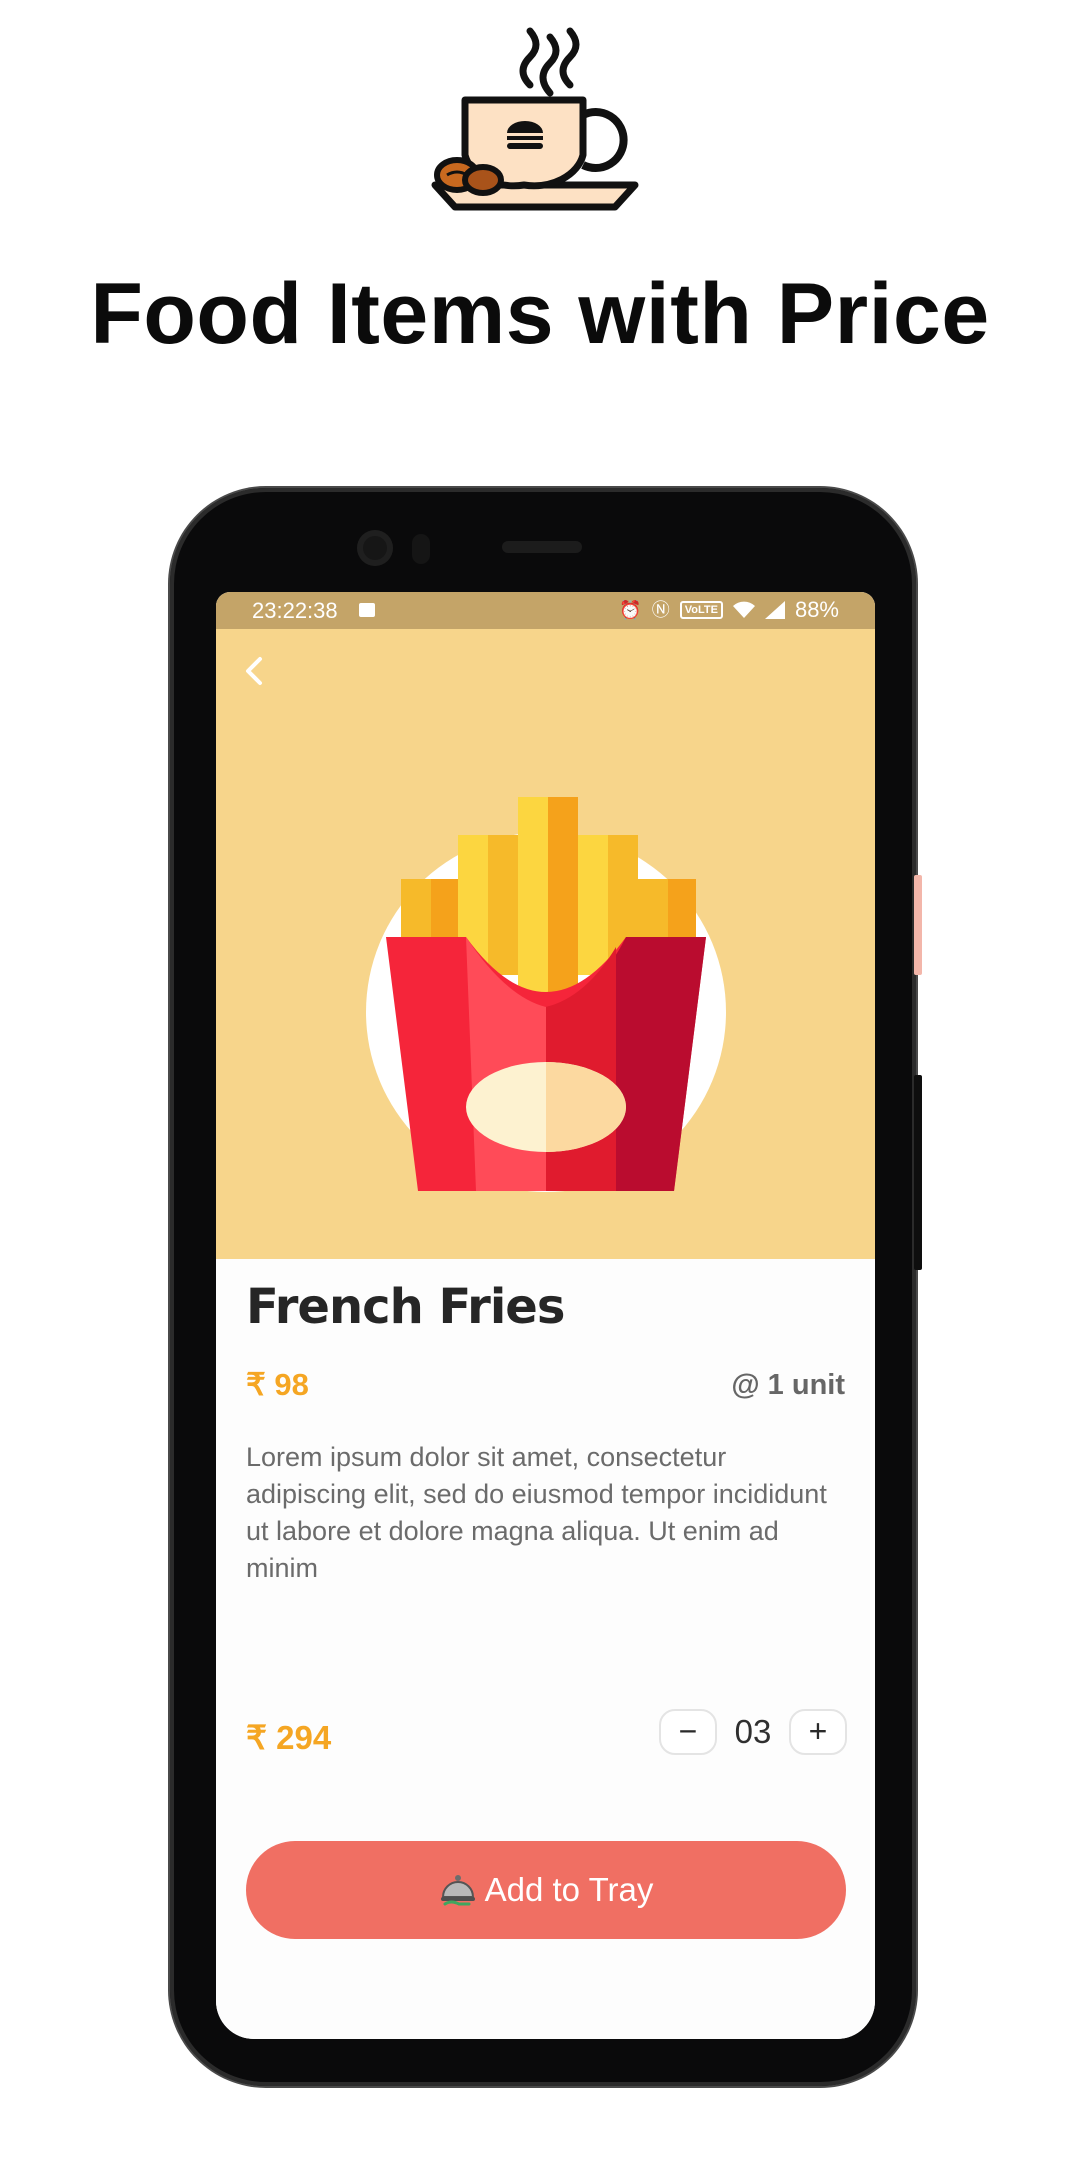 This screenshot has width=1080, height=2160. I want to click on page-title: Food Items with Price, so click(540, 314).